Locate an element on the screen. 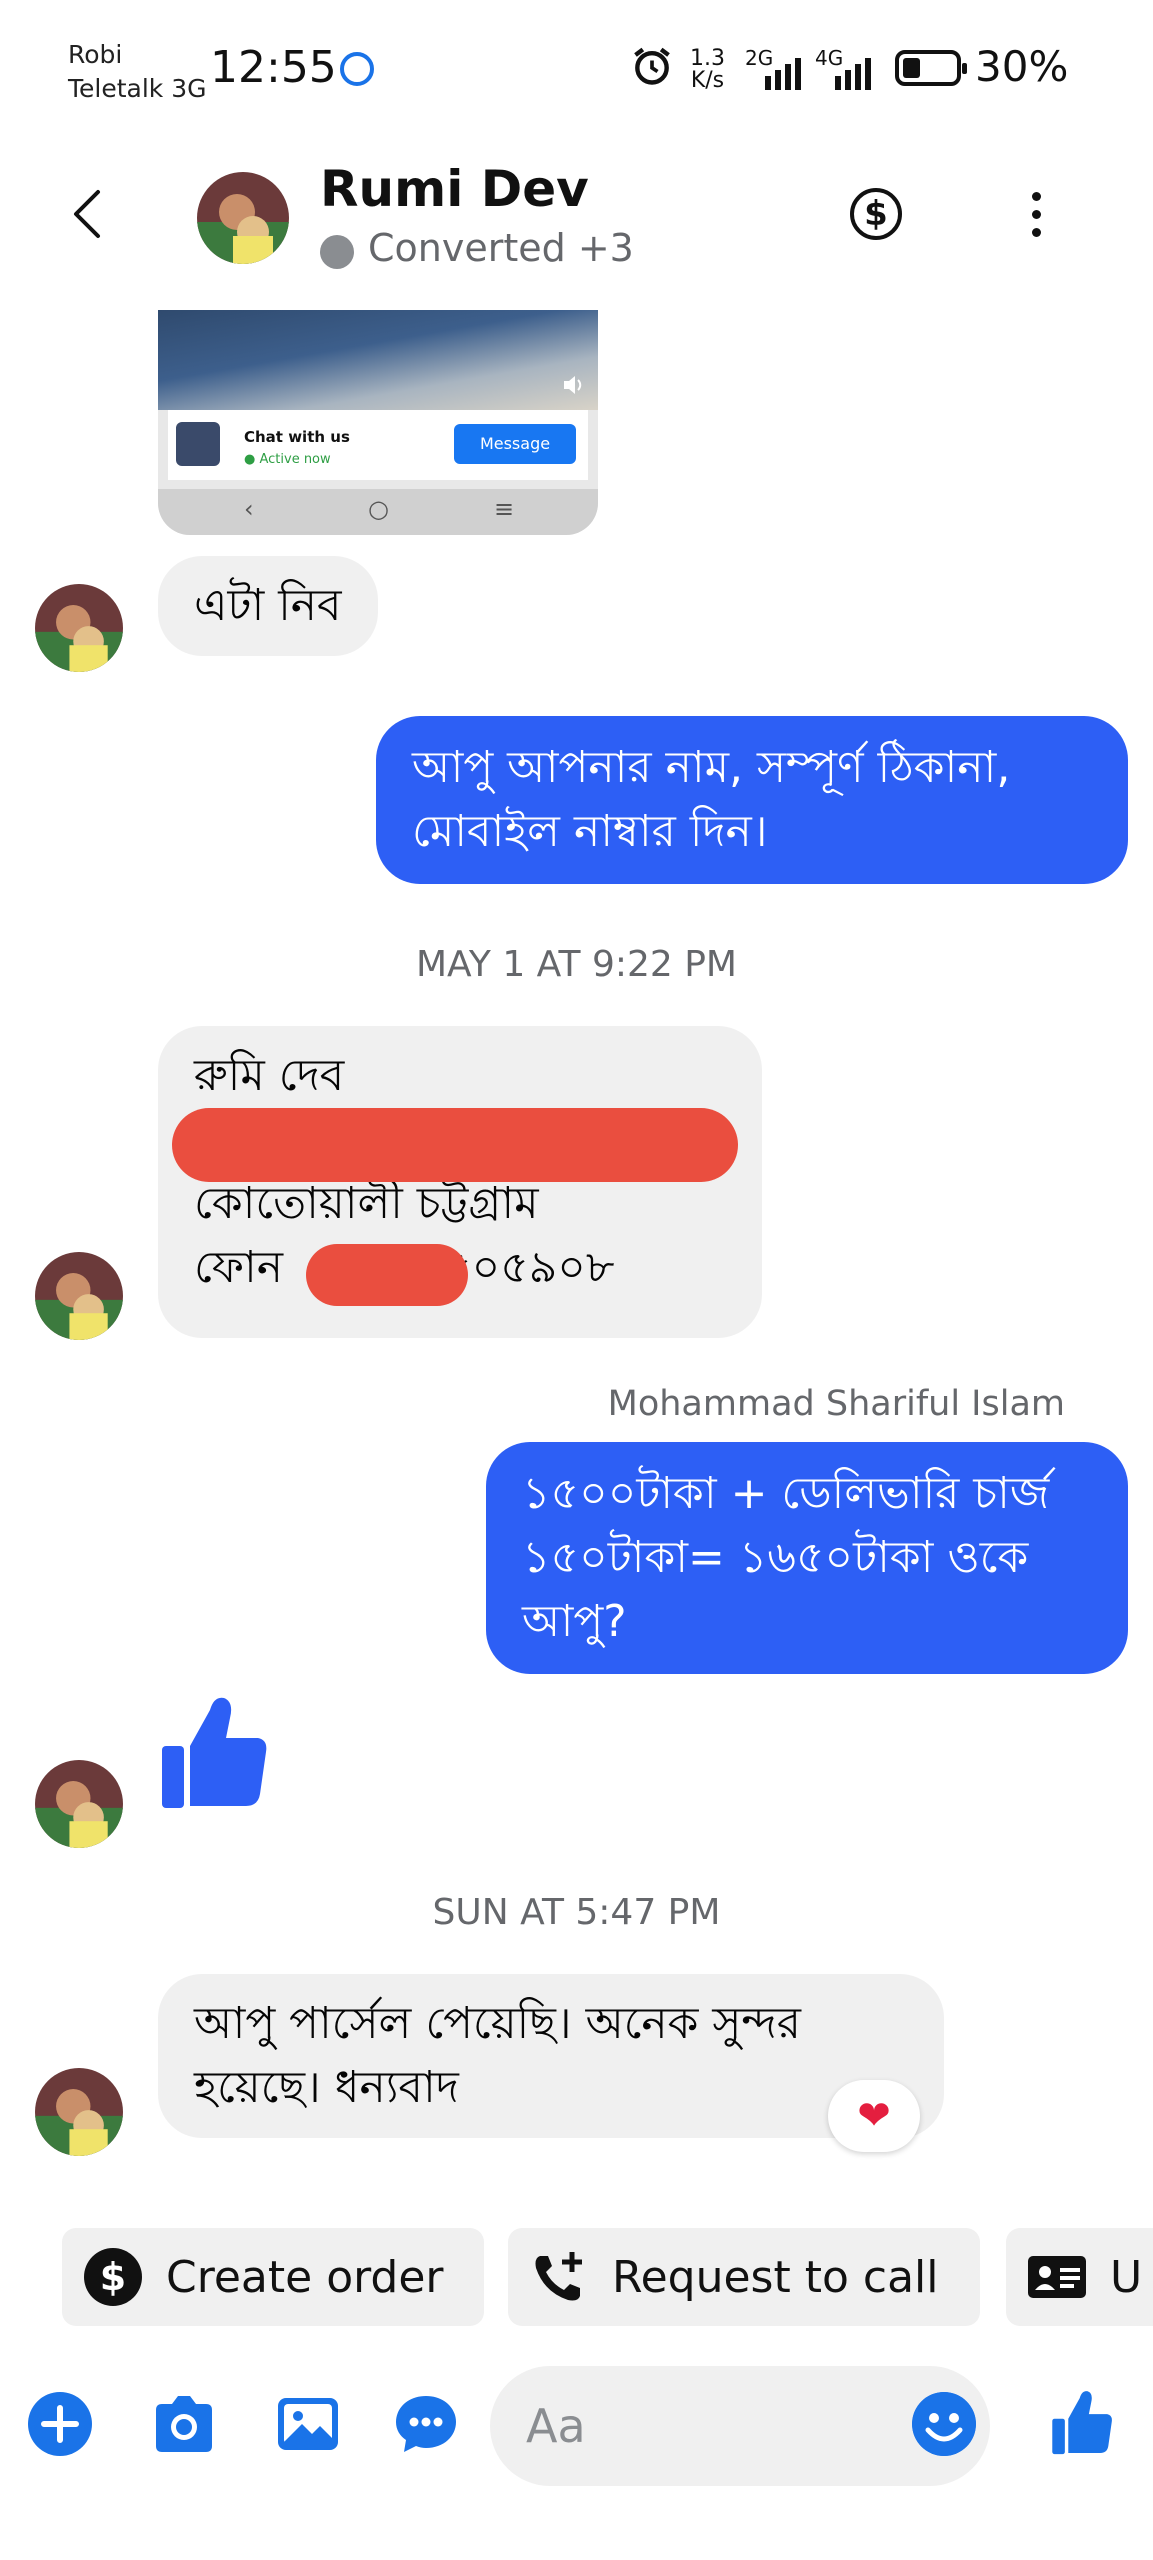  address-line-name: রুমি দেব is located at coordinates (269, 1075).